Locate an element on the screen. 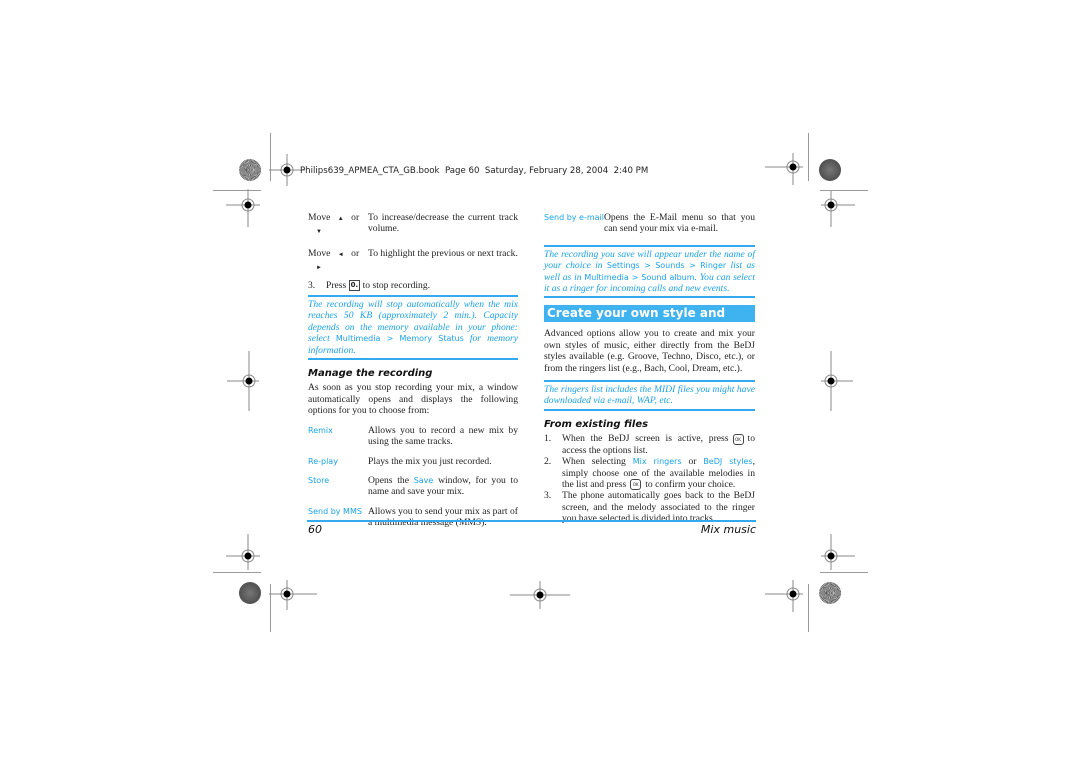 The width and height of the screenshot is (1080, 763). footer-rule is located at coordinates (531, 521).